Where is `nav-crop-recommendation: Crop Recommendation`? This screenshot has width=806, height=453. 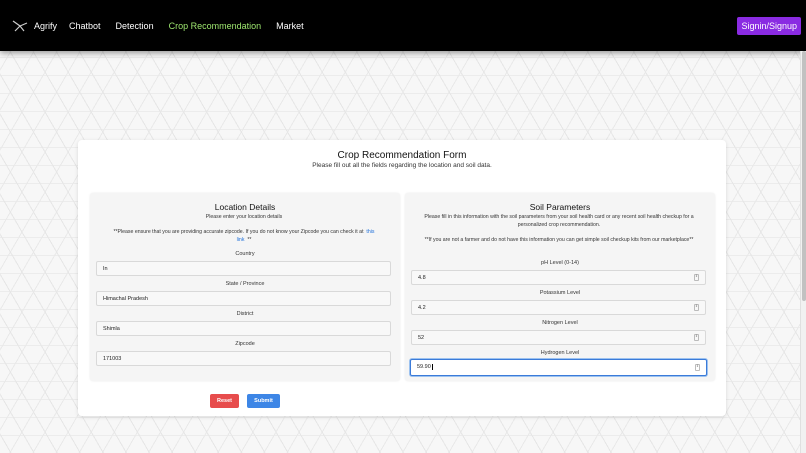
nav-crop-recommendation: Crop Recommendation is located at coordinates (215, 26).